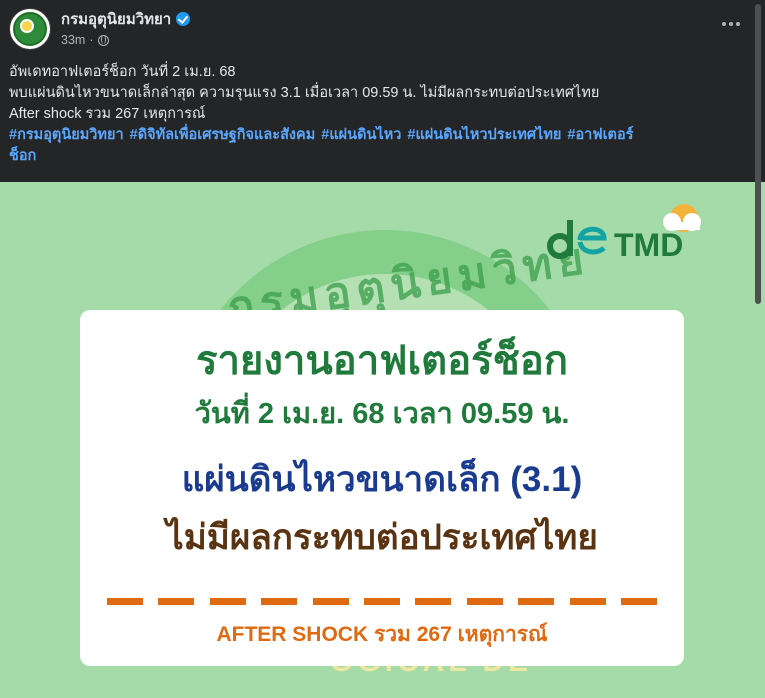 Image resolution: width=765 pixels, height=698 pixels. I want to click on hashtag-link: #กรมอุตุนิยมวิทยา, so click(66, 135).